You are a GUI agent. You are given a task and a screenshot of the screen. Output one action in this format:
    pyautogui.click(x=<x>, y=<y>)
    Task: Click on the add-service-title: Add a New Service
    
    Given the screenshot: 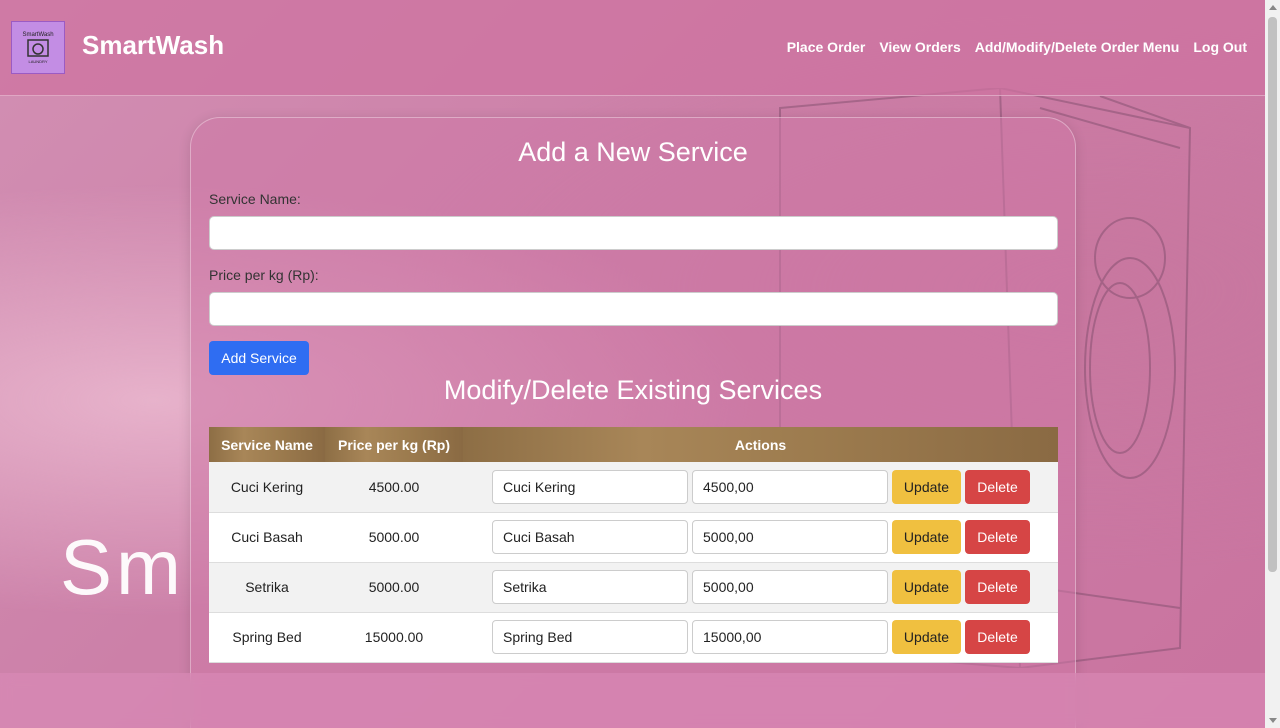 What is the action you would take?
    pyautogui.click(x=633, y=152)
    